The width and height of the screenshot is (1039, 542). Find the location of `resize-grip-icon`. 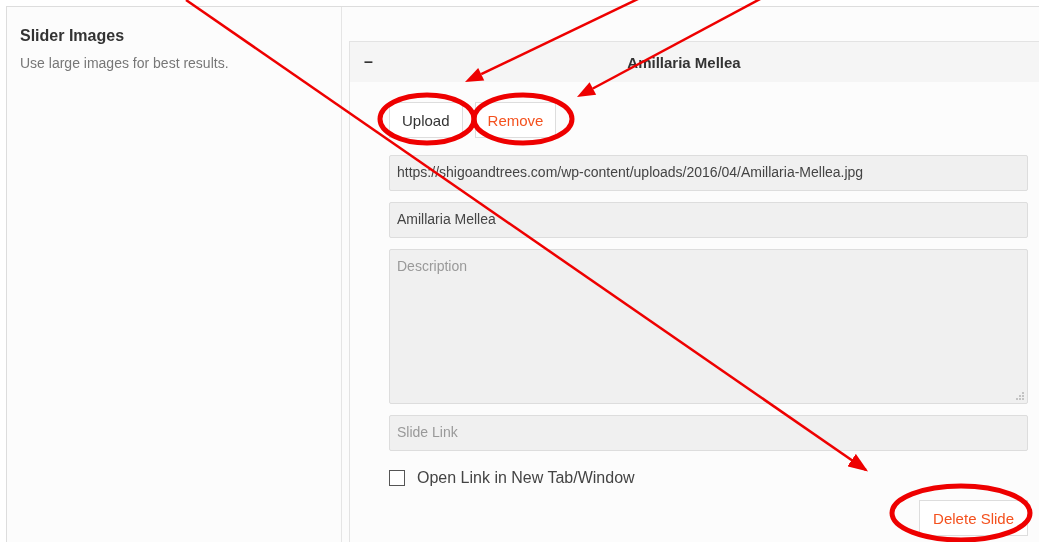

resize-grip-icon is located at coordinates (1020, 396).